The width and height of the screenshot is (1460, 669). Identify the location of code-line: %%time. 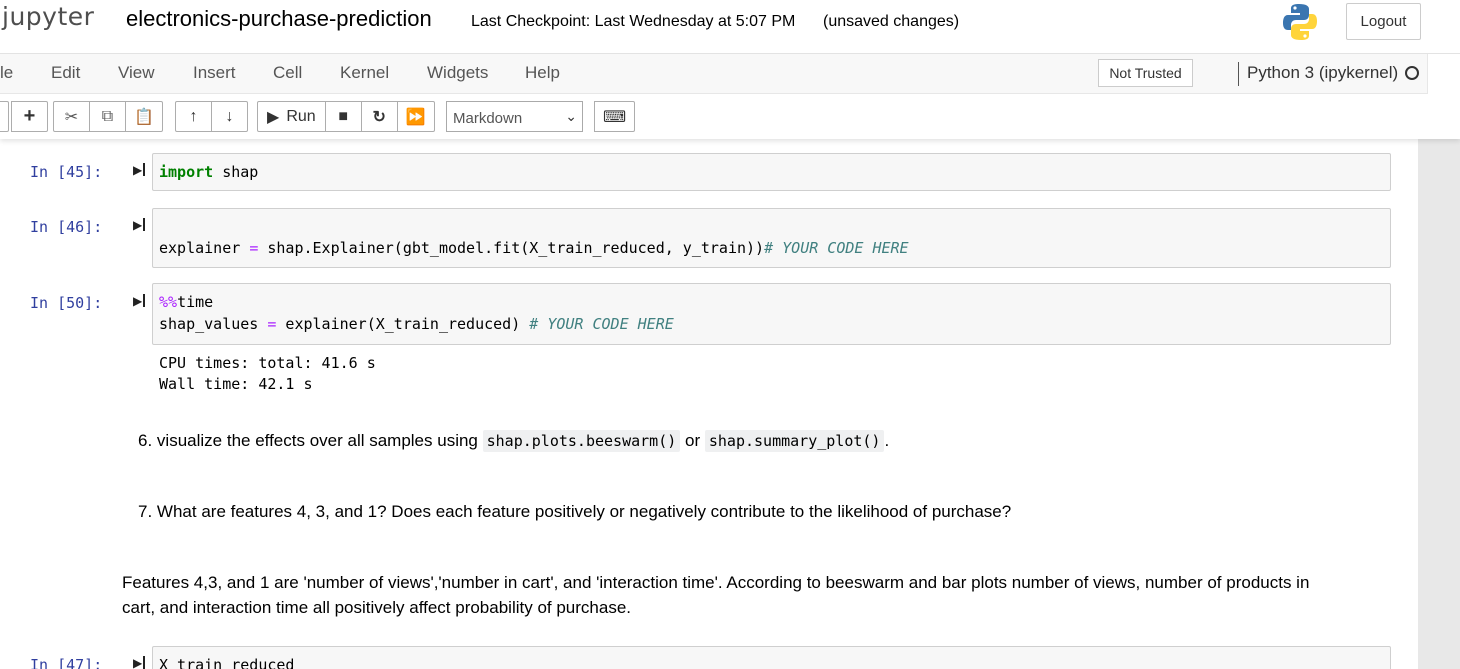
(186, 302).